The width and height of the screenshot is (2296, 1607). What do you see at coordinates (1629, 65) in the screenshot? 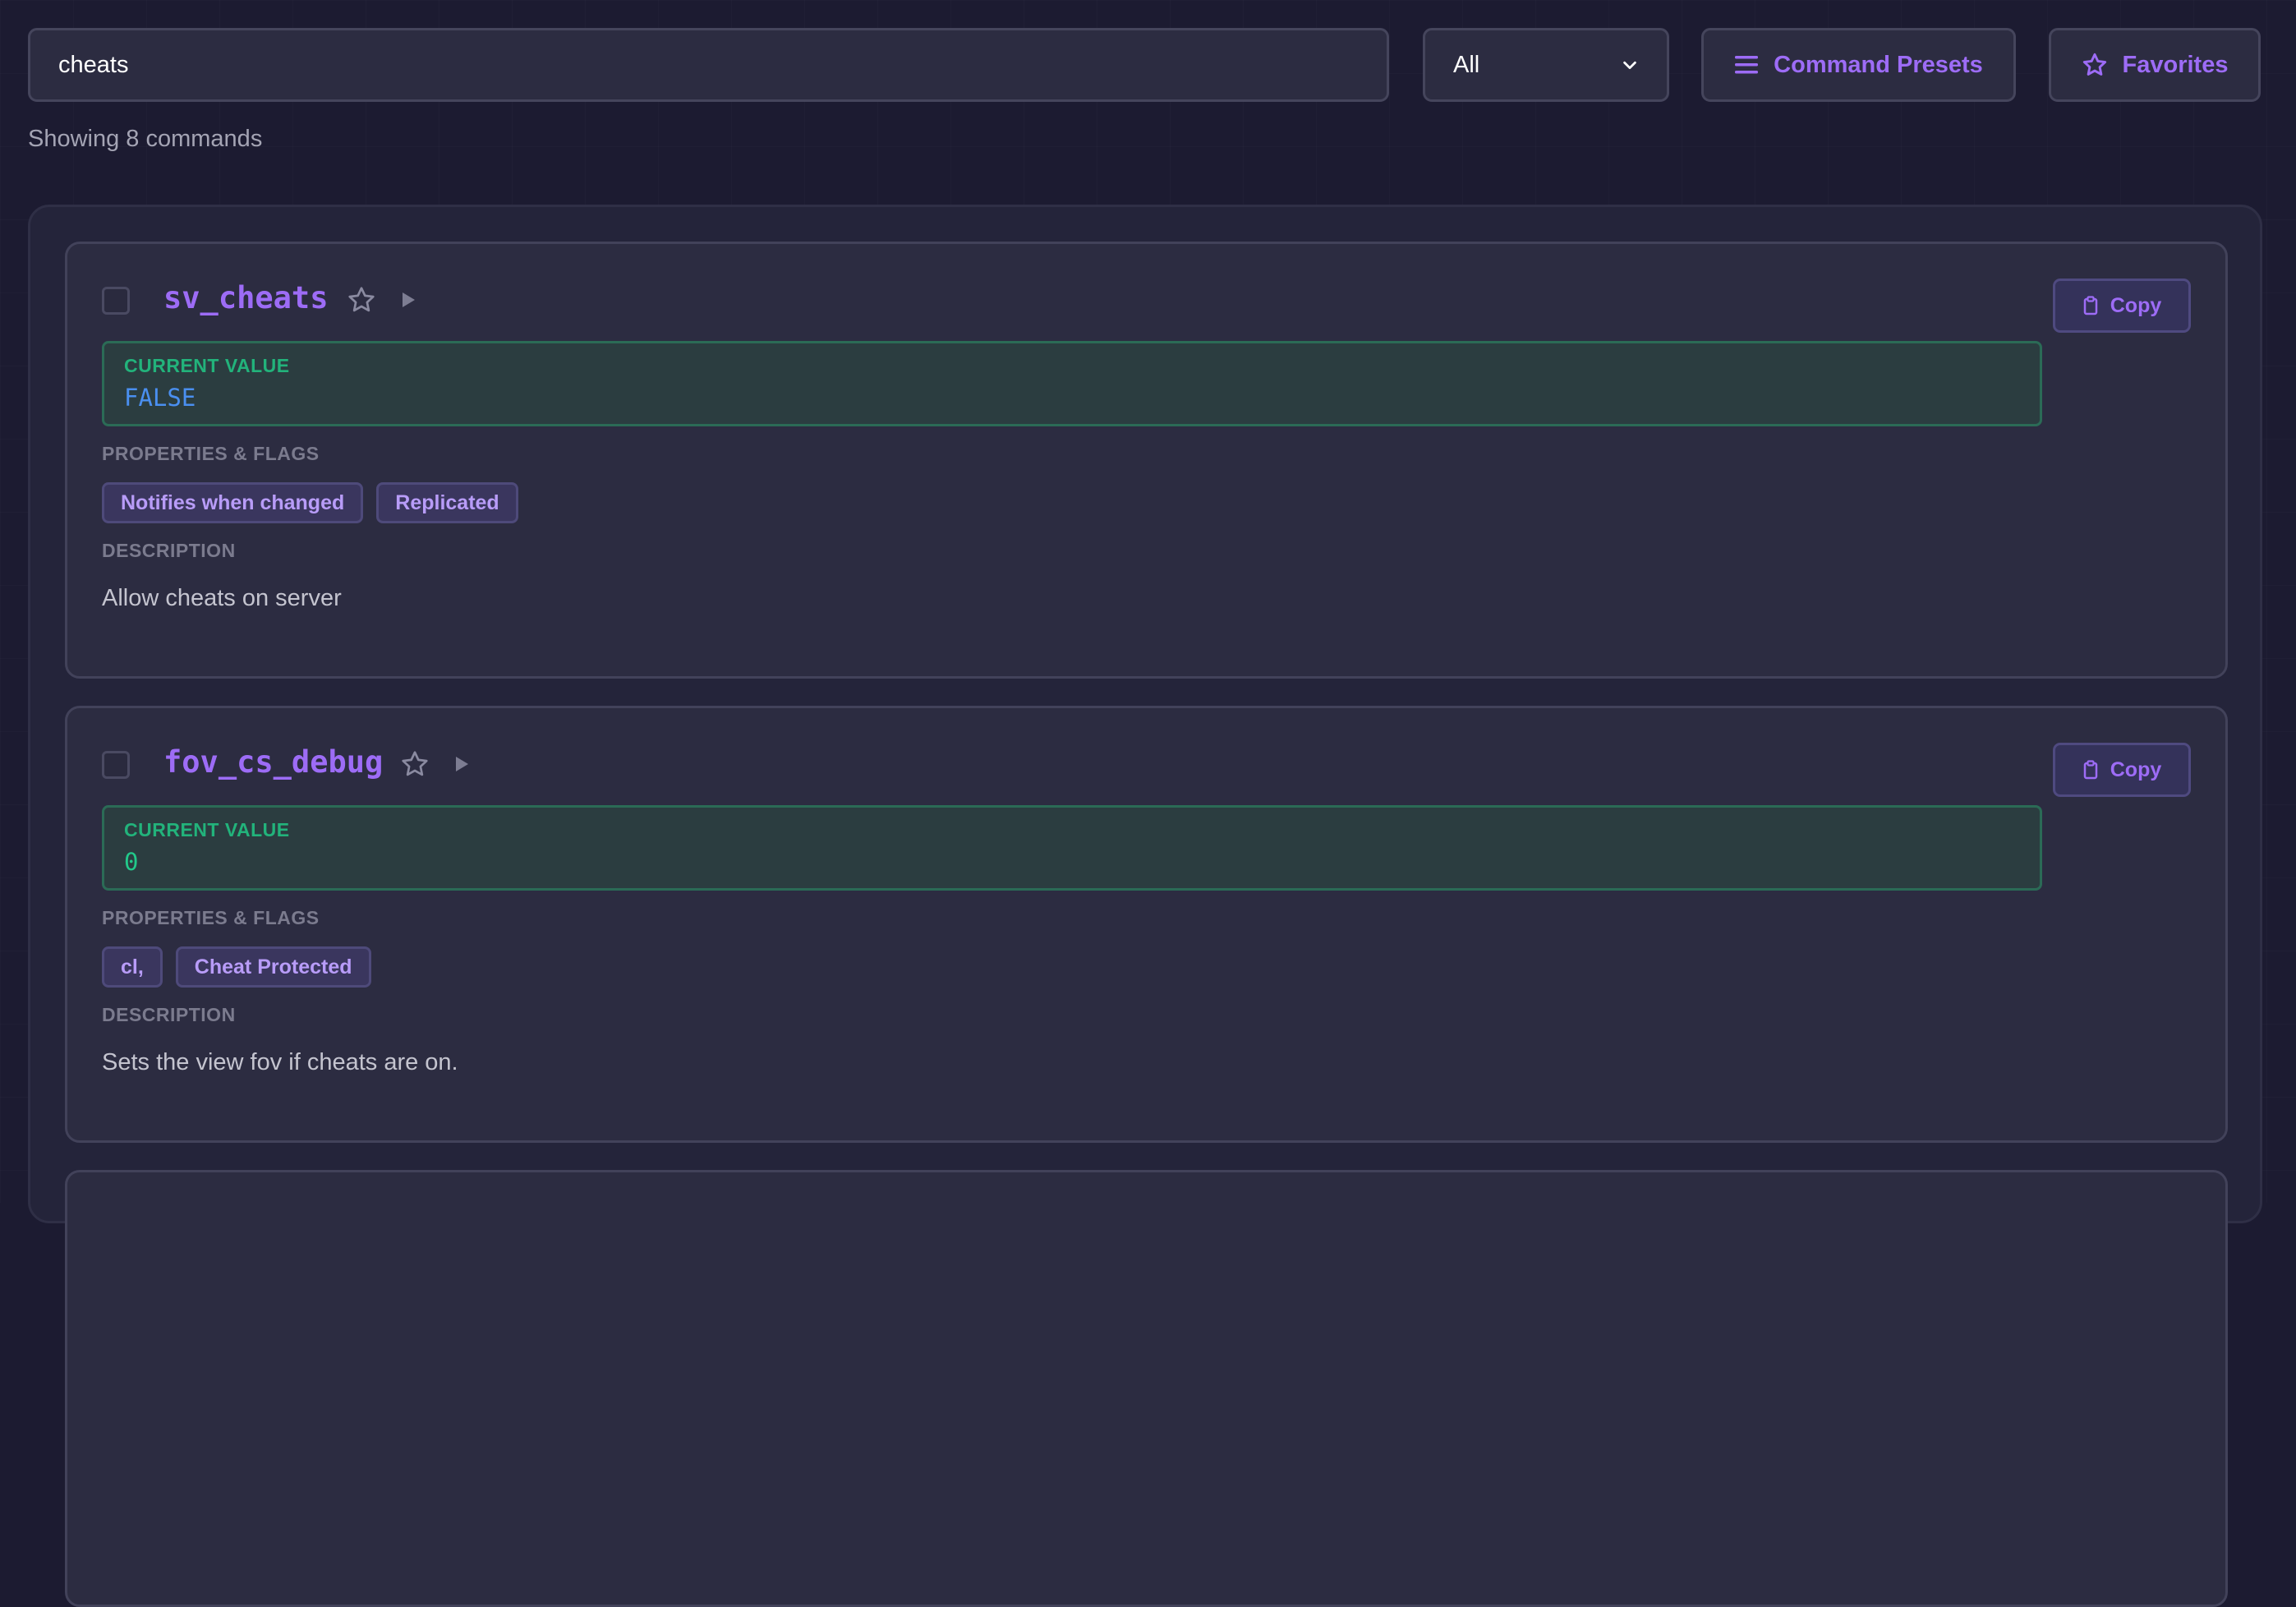
I see `chevron-down-icon` at bounding box center [1629, 65].